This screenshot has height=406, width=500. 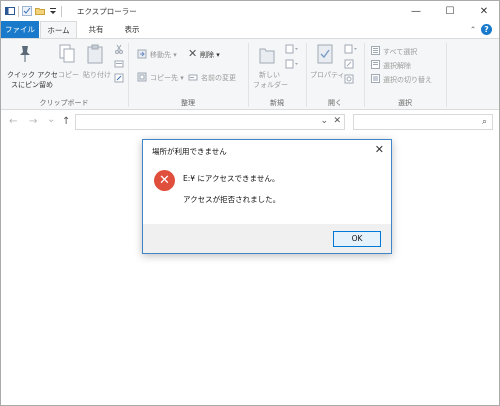 I want to click on tab-file: ファイル, so click(x=20, y=29).